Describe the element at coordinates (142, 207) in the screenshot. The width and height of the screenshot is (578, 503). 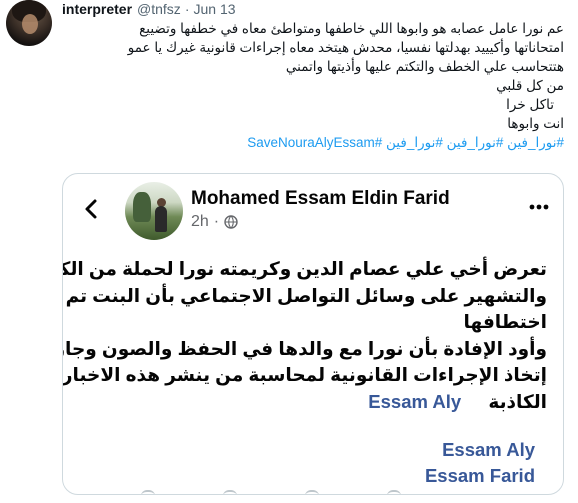
I see `avatar-tree` at that location.